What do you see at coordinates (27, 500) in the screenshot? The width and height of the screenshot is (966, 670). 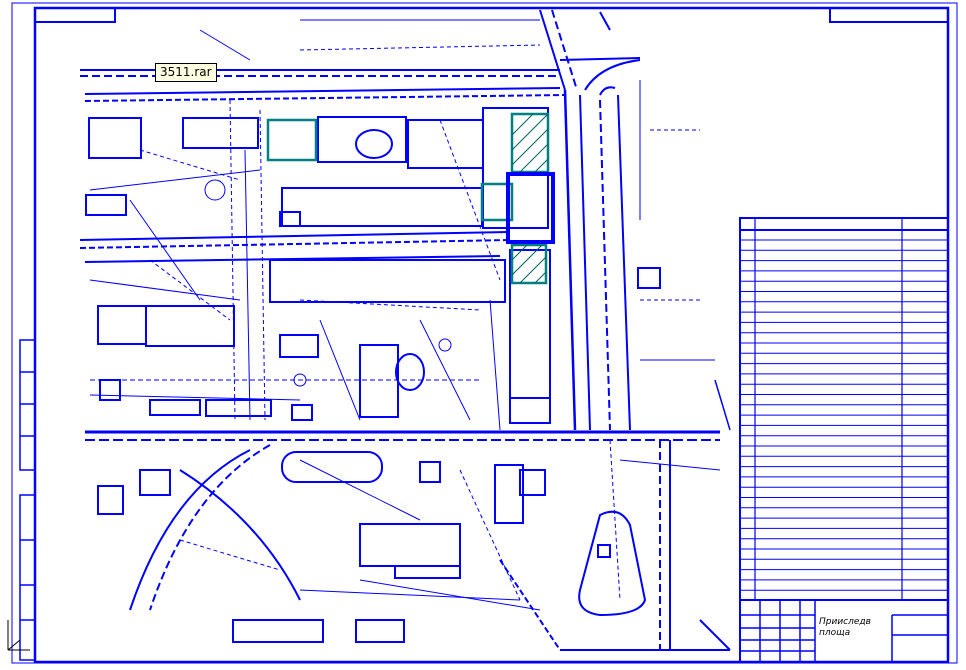 I see `left-margin-stamp` at bounding box center [27, 500].